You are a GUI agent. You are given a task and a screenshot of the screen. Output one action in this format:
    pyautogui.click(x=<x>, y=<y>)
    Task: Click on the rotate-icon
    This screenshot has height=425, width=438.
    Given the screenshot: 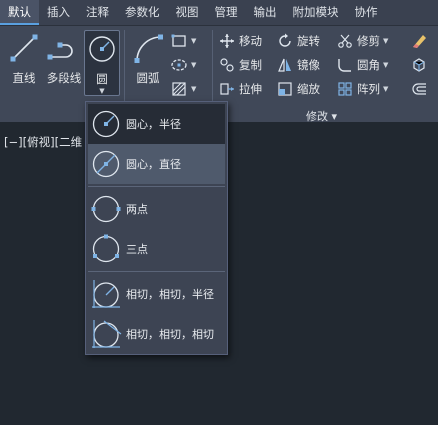 What is the action you would take?
    pyautogui.click(x=285, y=41)
    